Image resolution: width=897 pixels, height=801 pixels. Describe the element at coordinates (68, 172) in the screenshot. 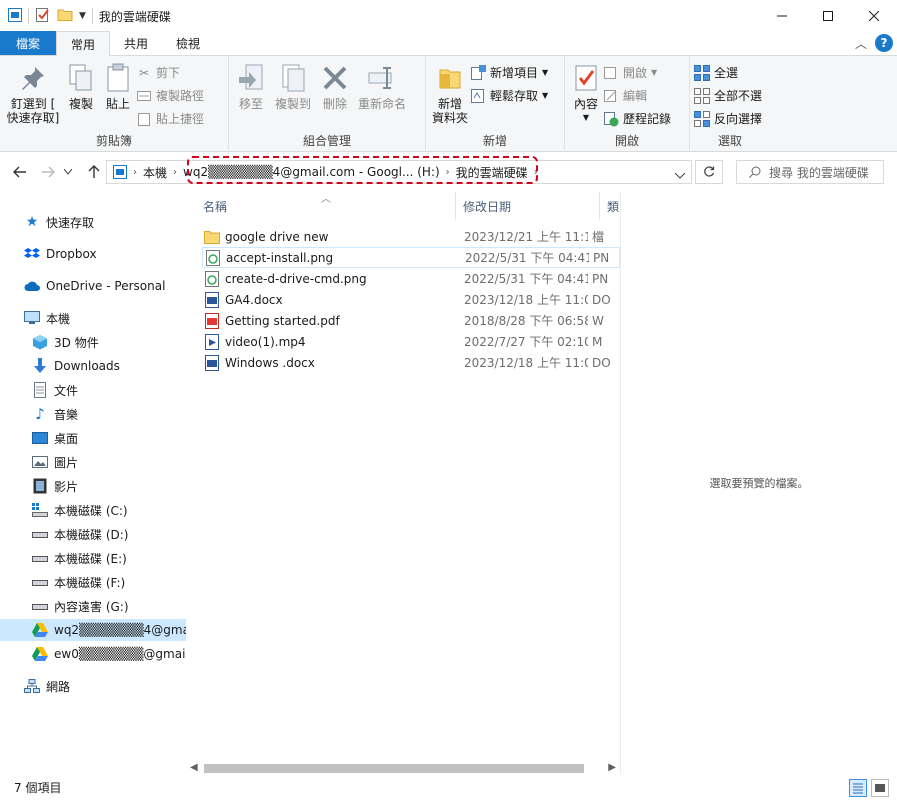

I see `recent-locations-button` at that location.